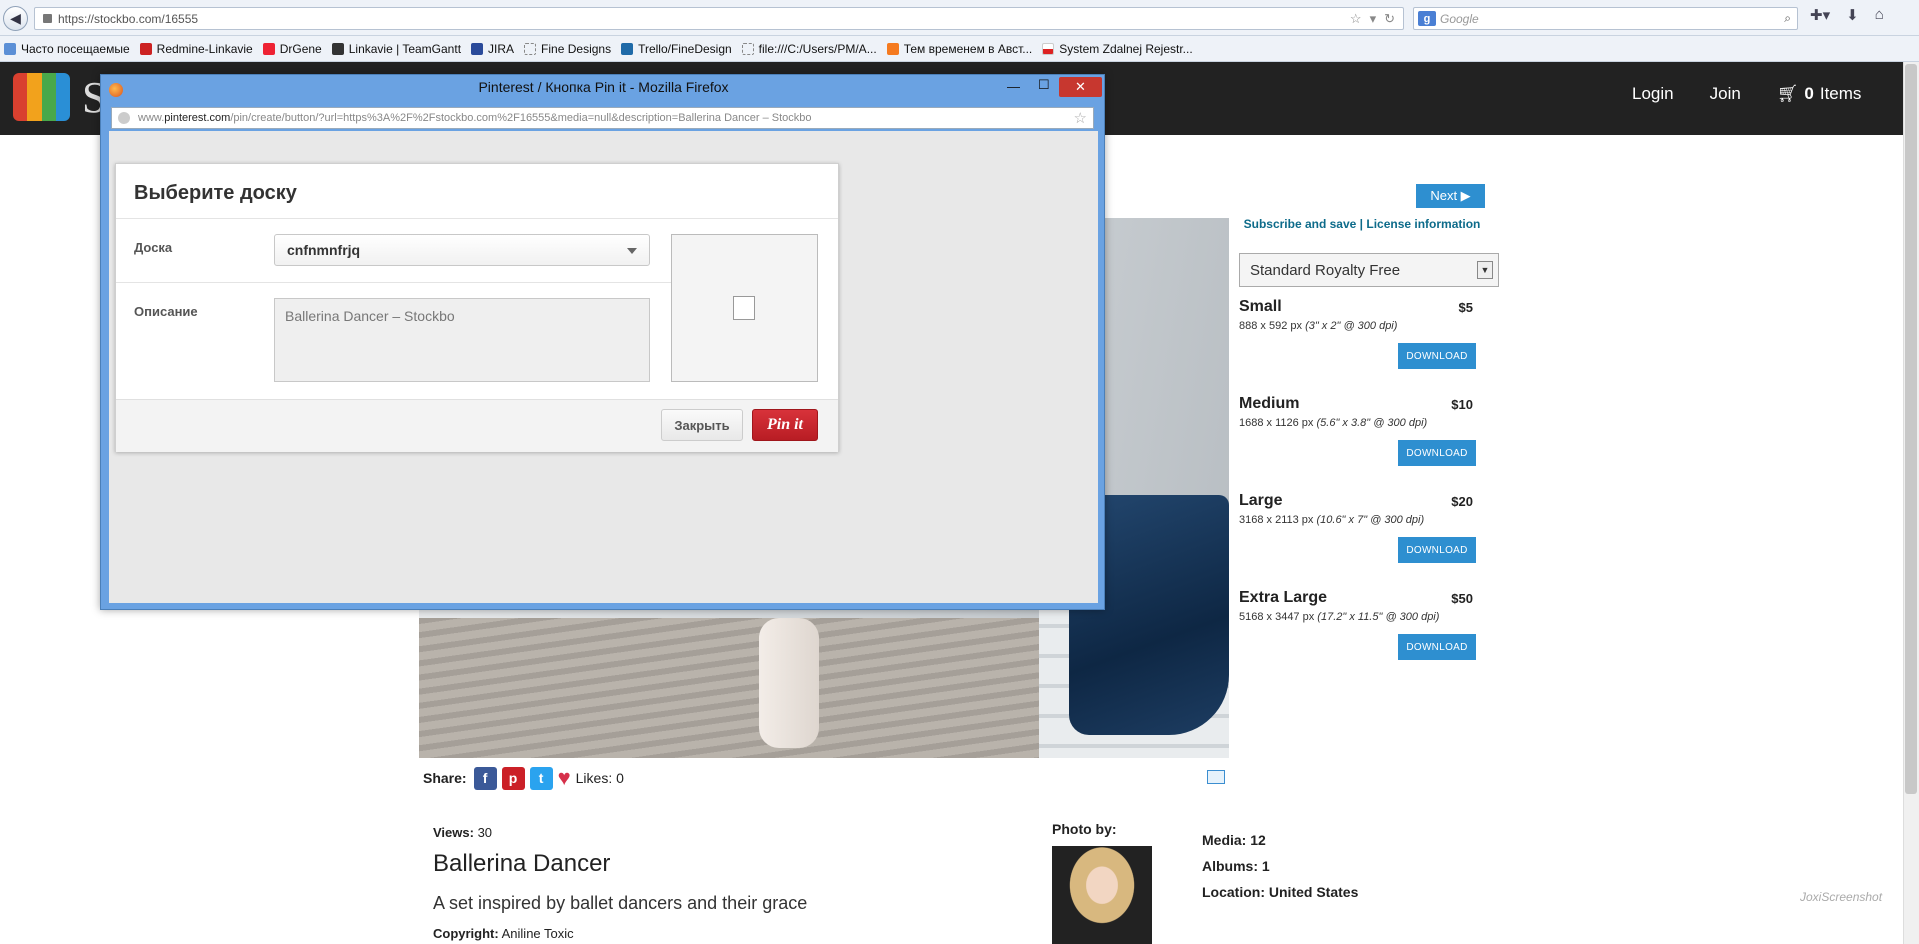 This screenshot has width=1919, height=944. What do you see at coordinates (564, 778) in the screenshot?
I see `heart-icon: ♥` at bounding box center [564, 778].